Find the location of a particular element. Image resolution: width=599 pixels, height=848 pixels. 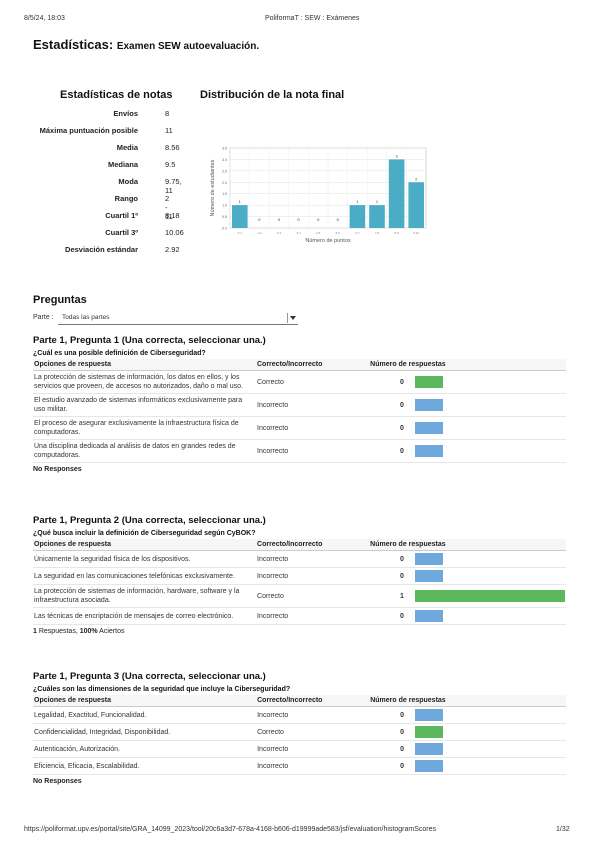

stat-value: 10.06 is located at coordinates (174, 232).